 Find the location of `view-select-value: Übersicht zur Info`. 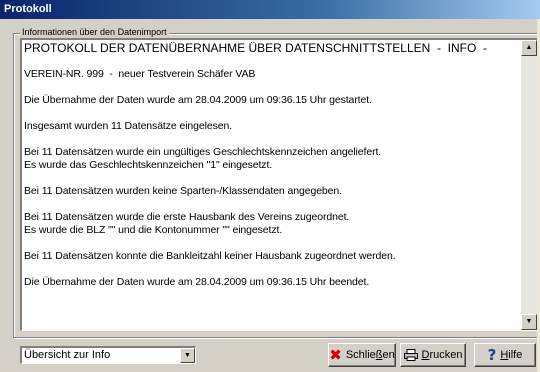

view-select-value: Übersicht zur Info is located at coordinates (67, 355).